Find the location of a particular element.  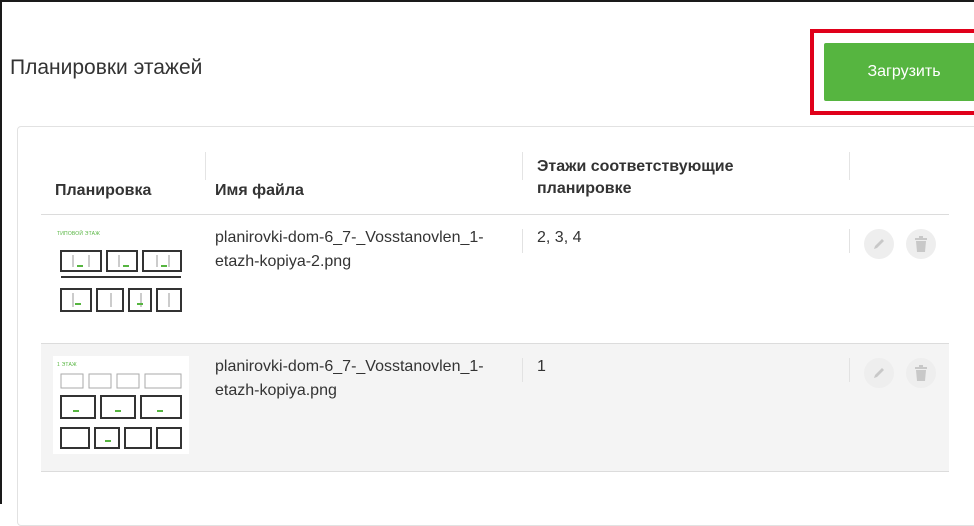

column-header-filename: Имя файла is located at coordinates (259, 190).